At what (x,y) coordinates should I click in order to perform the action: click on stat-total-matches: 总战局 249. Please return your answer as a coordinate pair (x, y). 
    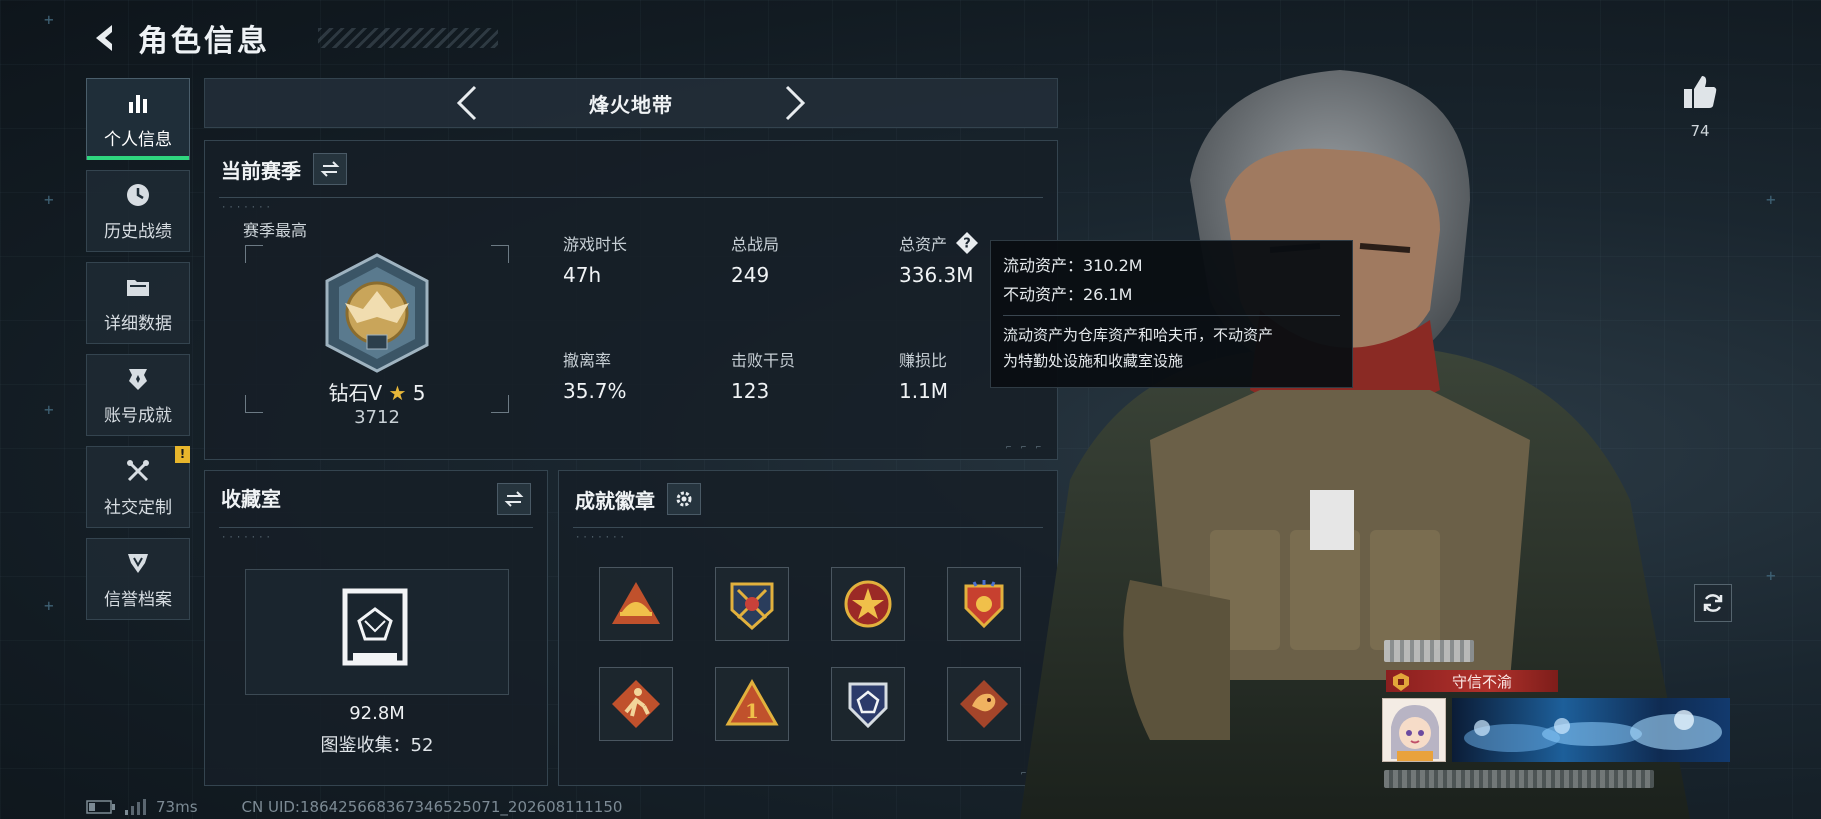
    Looking at the image, I should click on (755, 259).